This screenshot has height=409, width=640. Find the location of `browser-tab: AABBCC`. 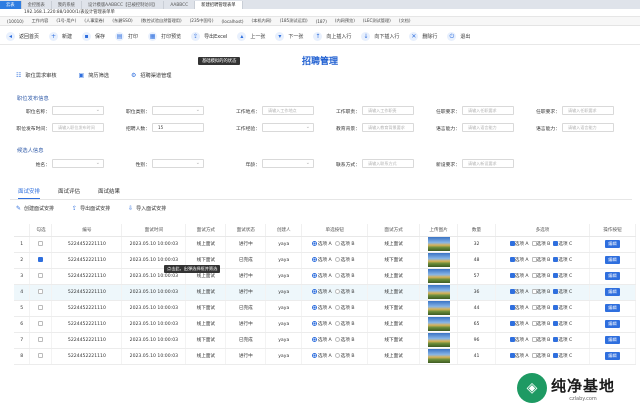

browser-tab: AABBCC is located at coordinates (180, 5).